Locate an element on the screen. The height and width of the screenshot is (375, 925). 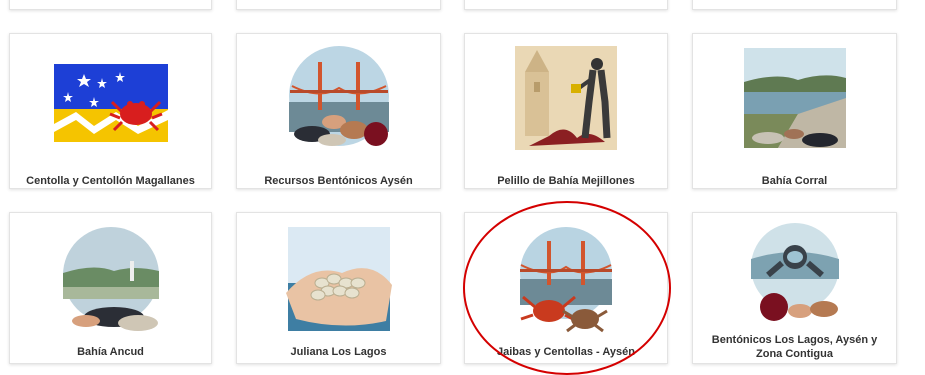
bay-mussels-image is located at coordinates (795, 99).